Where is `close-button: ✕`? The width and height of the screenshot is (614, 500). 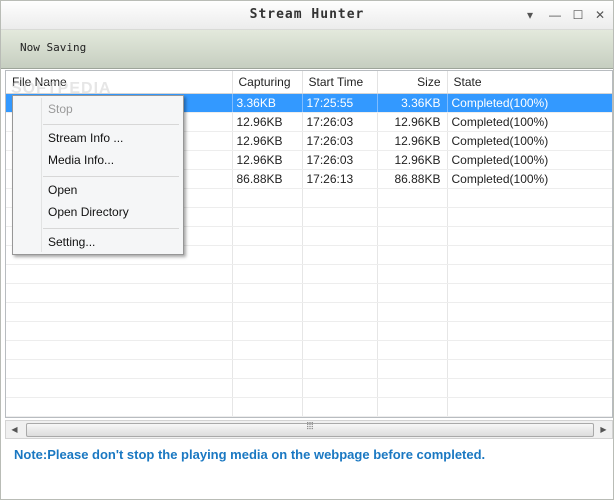
close-button: ✕ is located at coordinates (600, 15).